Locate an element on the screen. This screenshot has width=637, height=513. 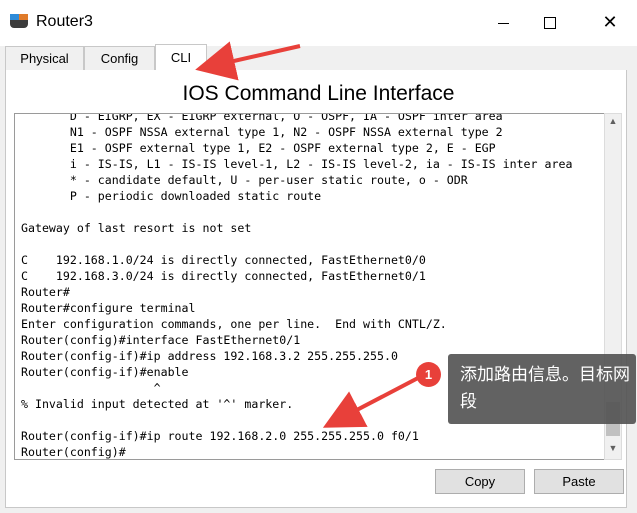
maximize-icon is located at coordinates (550, 23).